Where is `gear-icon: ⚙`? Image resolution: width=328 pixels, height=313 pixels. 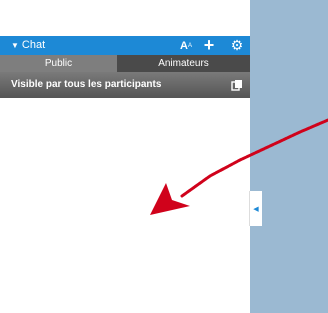
gear-icon: ⚙ is located at coordinates (237, 45).